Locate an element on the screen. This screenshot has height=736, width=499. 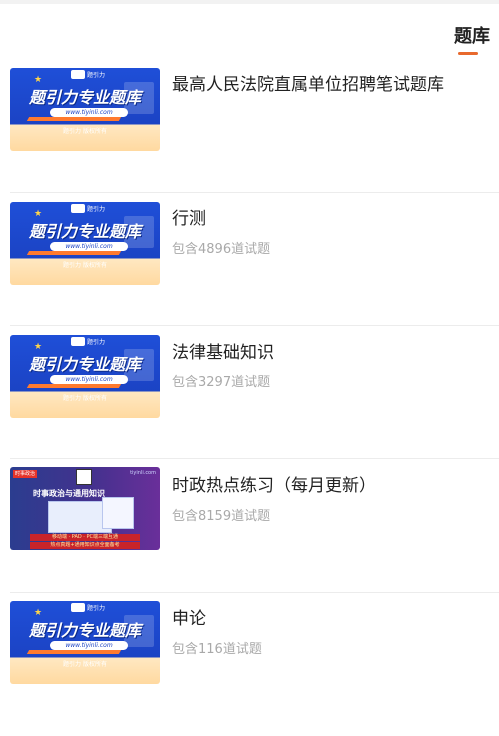
item-title: 法律基础知识 is located at coordinates (223, 350).